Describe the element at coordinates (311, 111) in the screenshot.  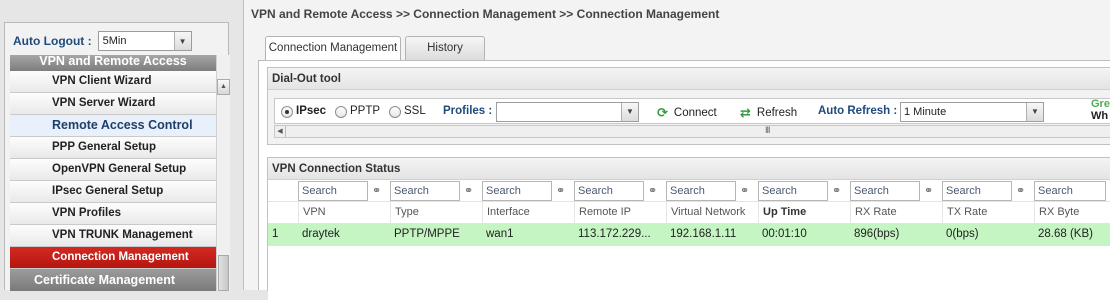
I see `radio-ipsec-label: IPsec` at that location.